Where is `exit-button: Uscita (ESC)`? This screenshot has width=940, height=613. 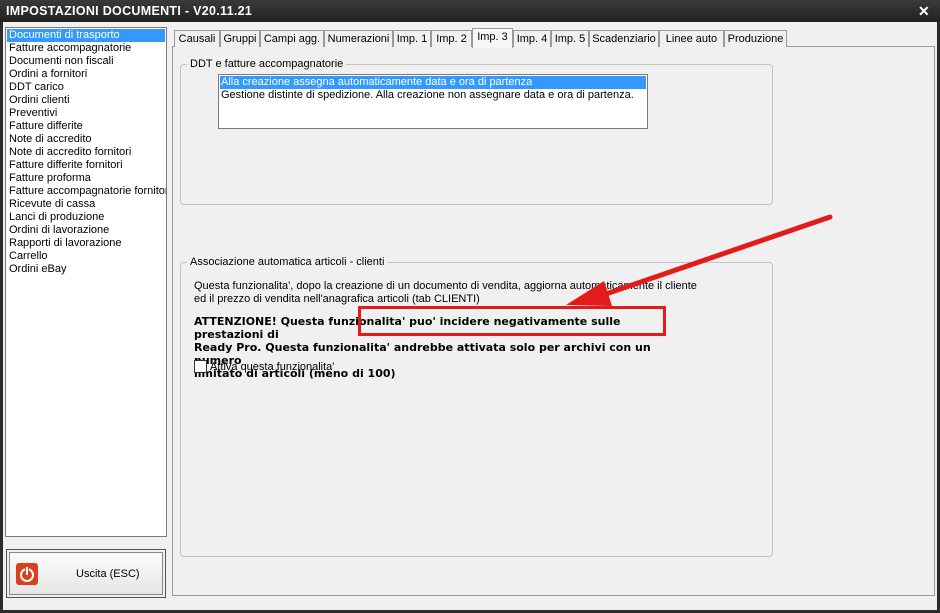
exit-button: Uscita (ESC) is located at coordinates (86, 573).